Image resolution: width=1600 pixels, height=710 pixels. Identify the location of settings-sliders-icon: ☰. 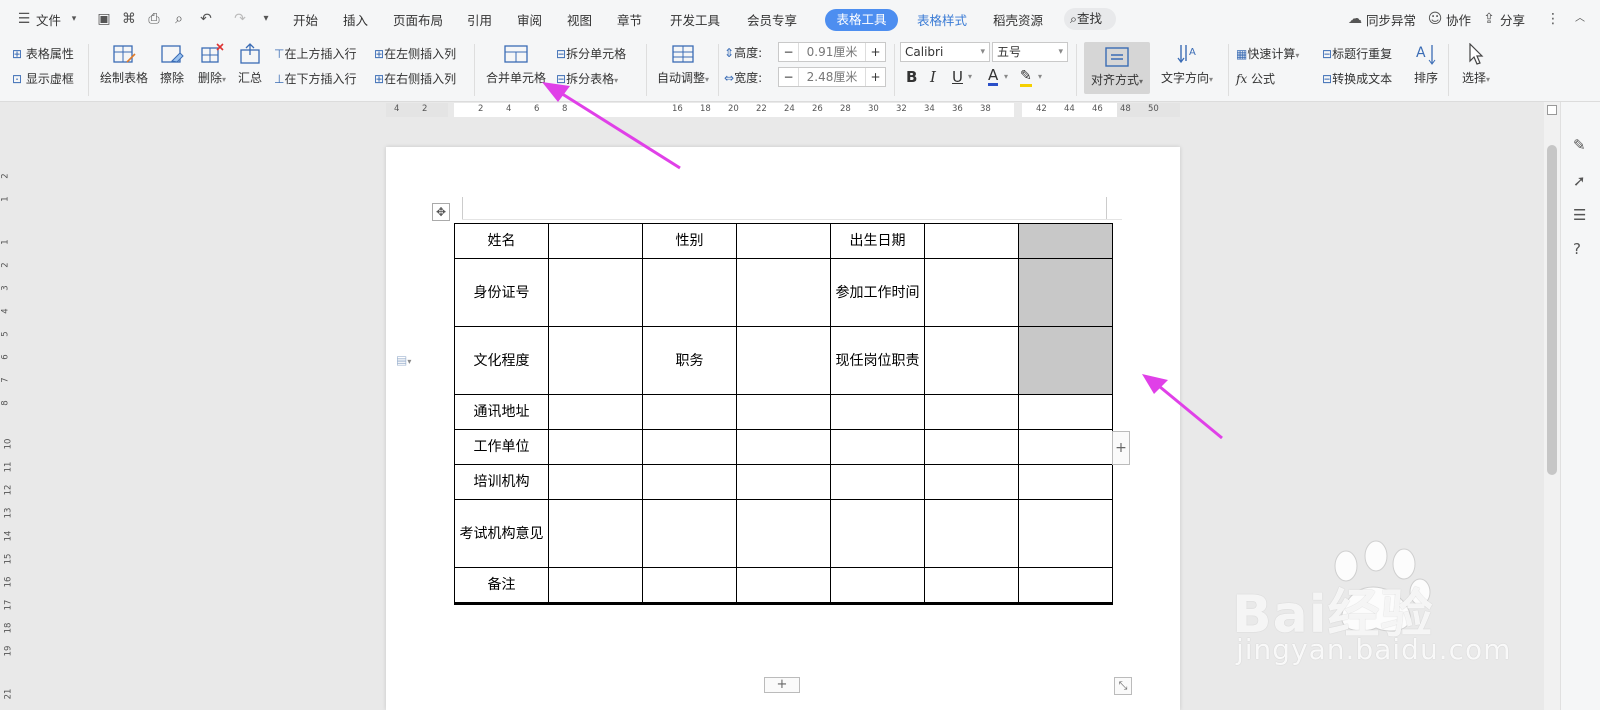
(1579, 215).